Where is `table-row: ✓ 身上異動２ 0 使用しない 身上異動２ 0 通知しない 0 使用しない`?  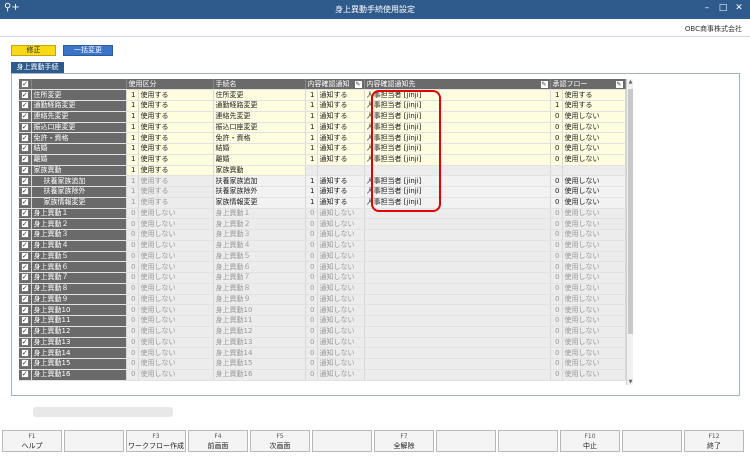
table-row: ✓ 身上異動２ 0 使用しない 身上異動２ 0 通知しない 0 使用しない is located at coordinates (322, 224).